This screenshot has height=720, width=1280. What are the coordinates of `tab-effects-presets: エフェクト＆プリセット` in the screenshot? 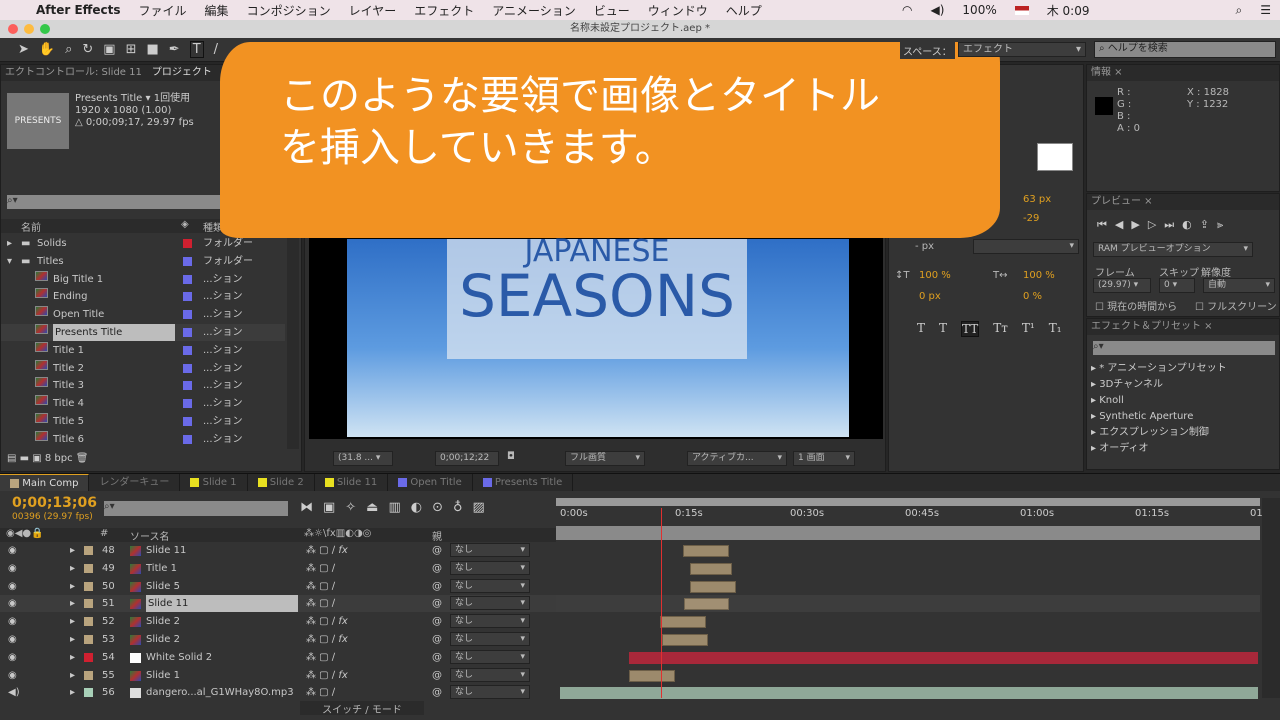 It's located at (1146, 326).